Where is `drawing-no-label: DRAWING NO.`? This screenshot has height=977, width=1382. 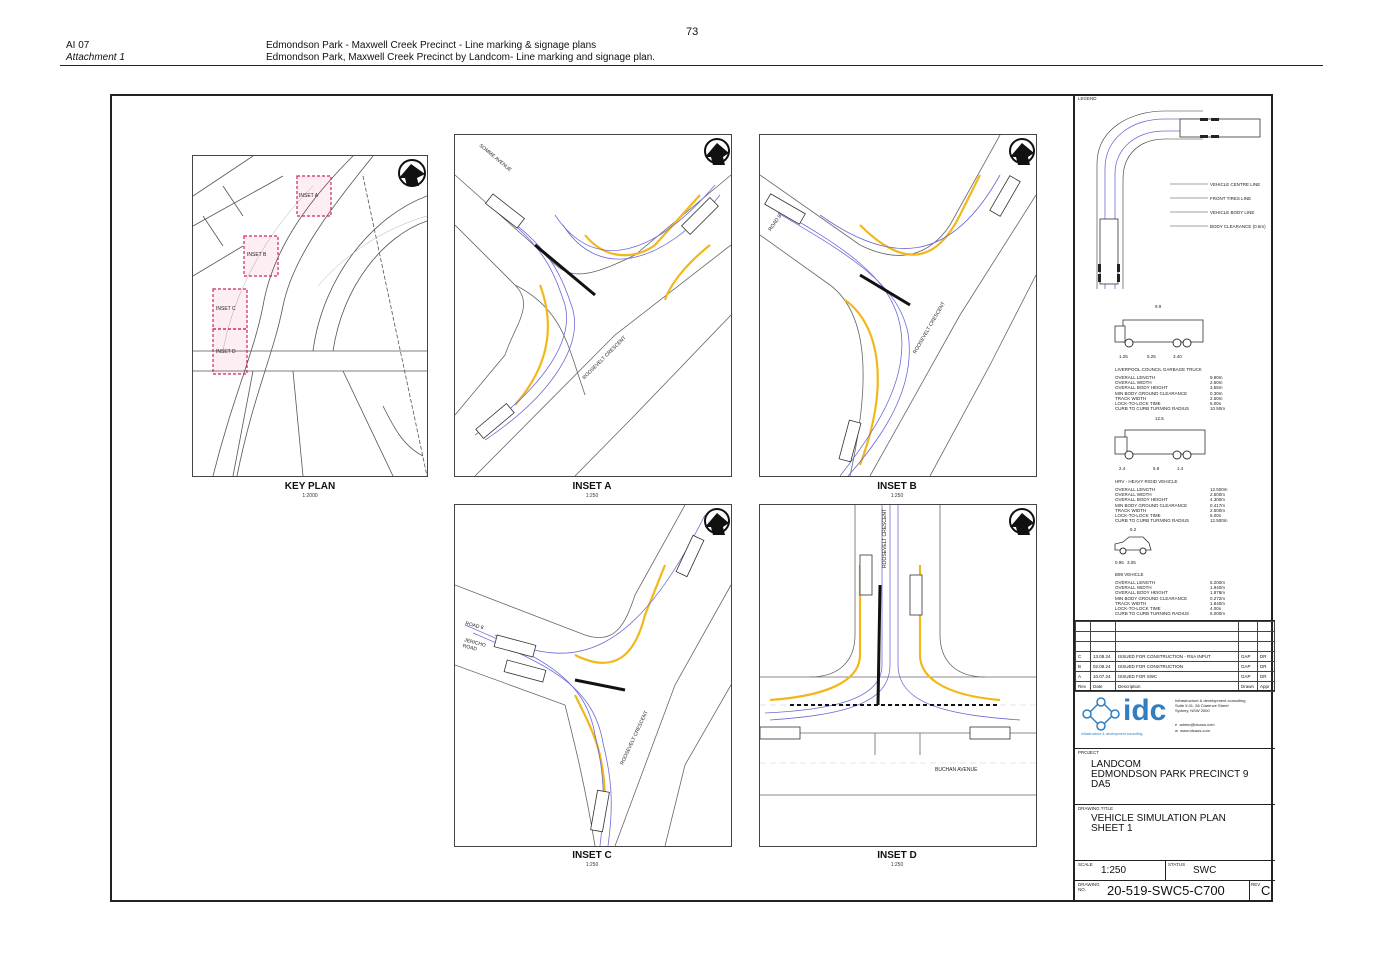
drawing-no-label: DRAWING NO. is located at coordinates (1089, 887).